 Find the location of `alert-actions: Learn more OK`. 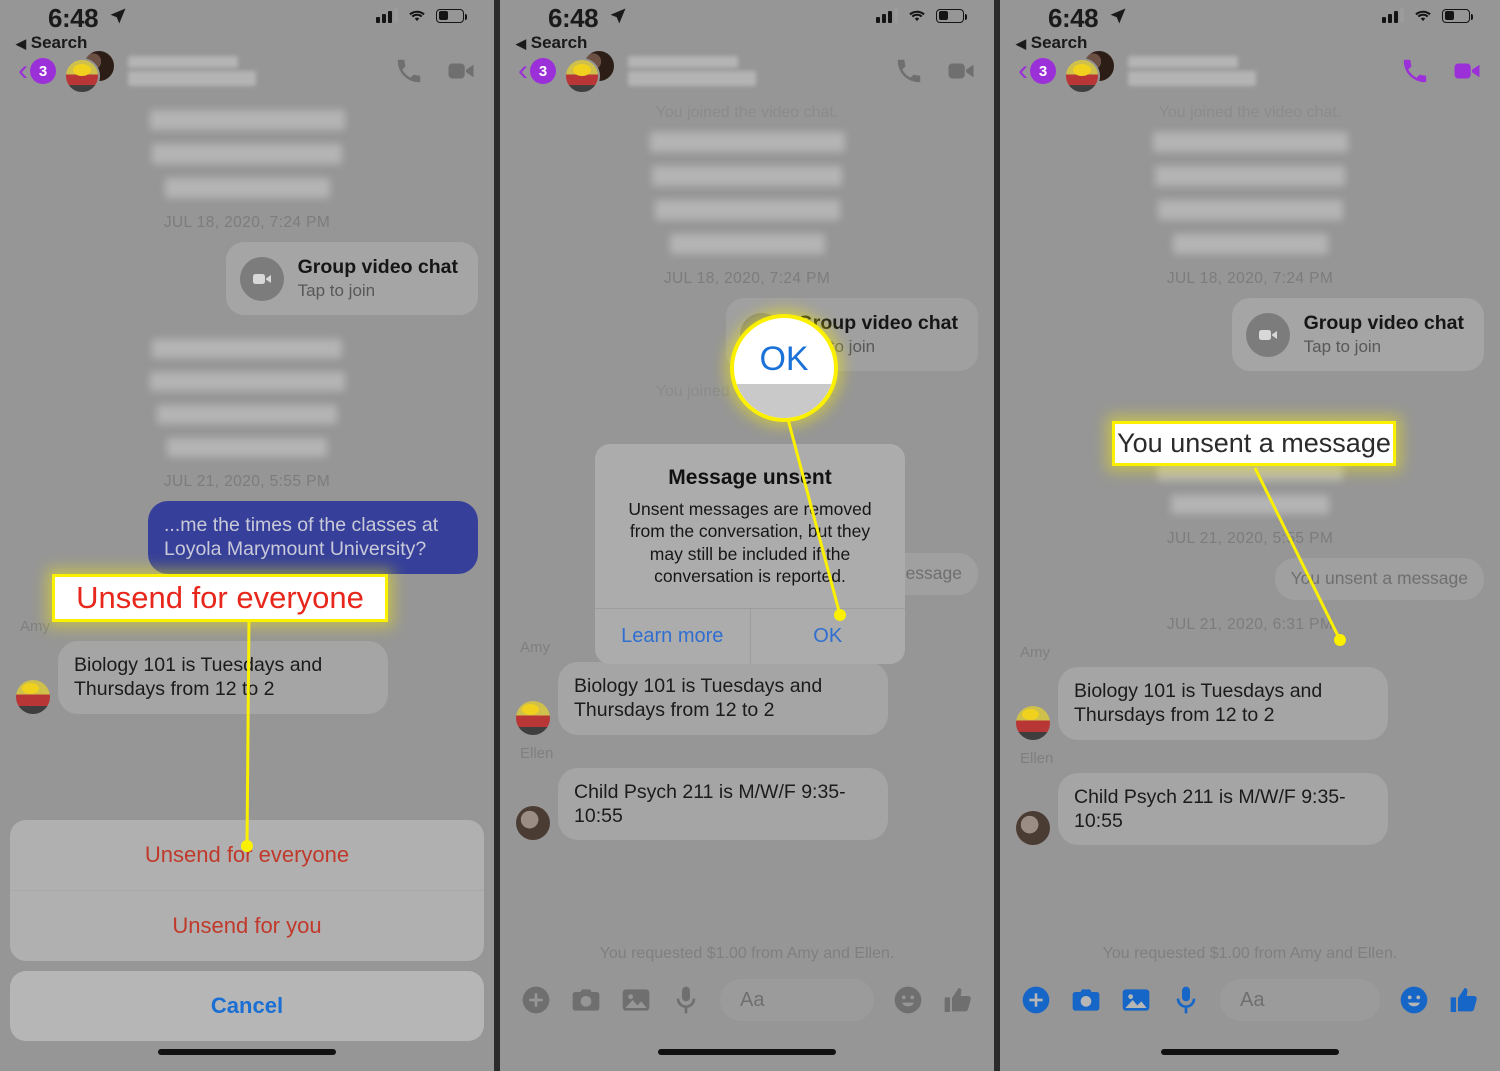

alert-actions: Learn more OK is located at coordinates (750, 635).